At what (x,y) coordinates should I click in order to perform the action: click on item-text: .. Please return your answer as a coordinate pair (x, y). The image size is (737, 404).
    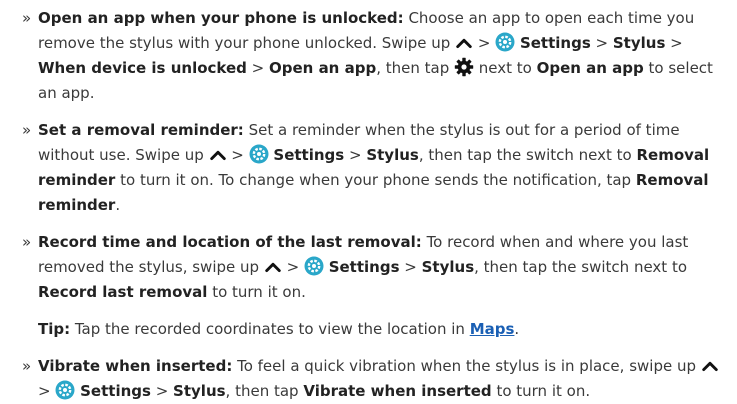
    Looking at the image, I should click on (118, 205).